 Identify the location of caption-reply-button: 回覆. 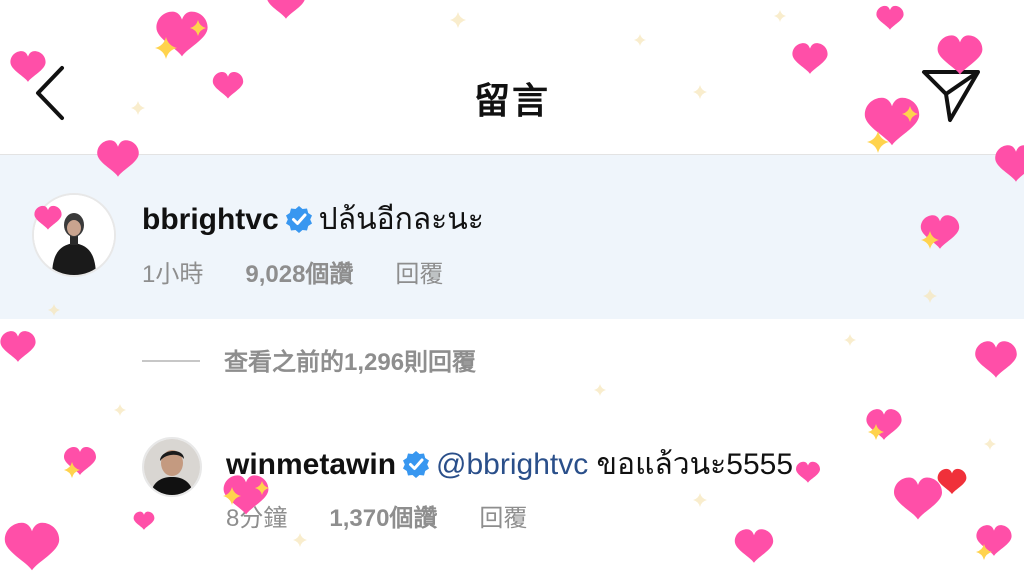
(419, 274).